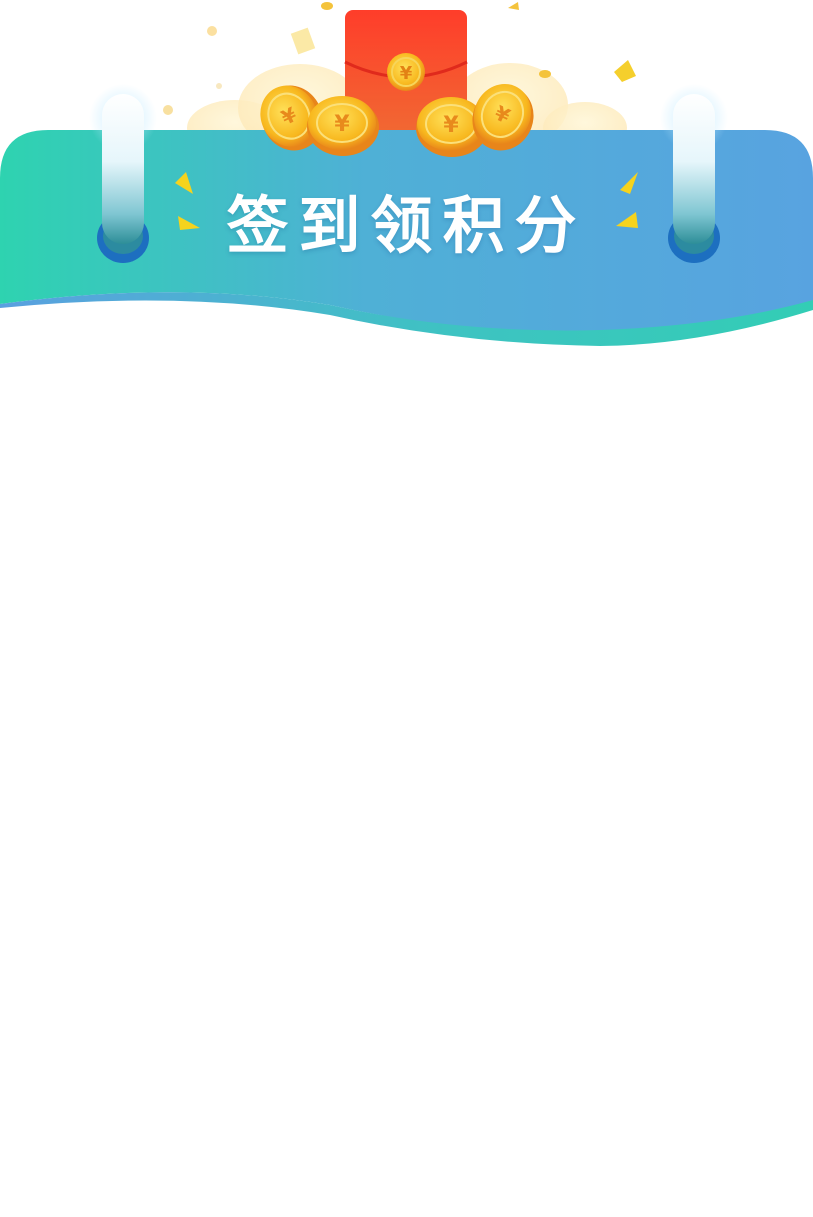 The image size is (813, 1217). I want to click on envelope-coin-symbol: ¥, so click(406, 73).